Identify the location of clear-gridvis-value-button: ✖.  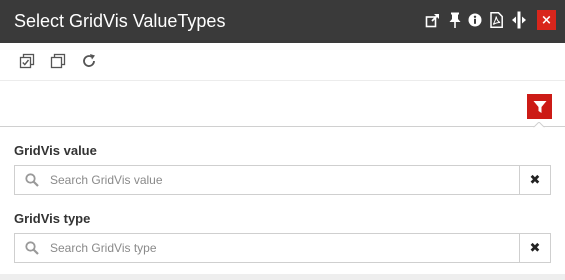
(534, 180).